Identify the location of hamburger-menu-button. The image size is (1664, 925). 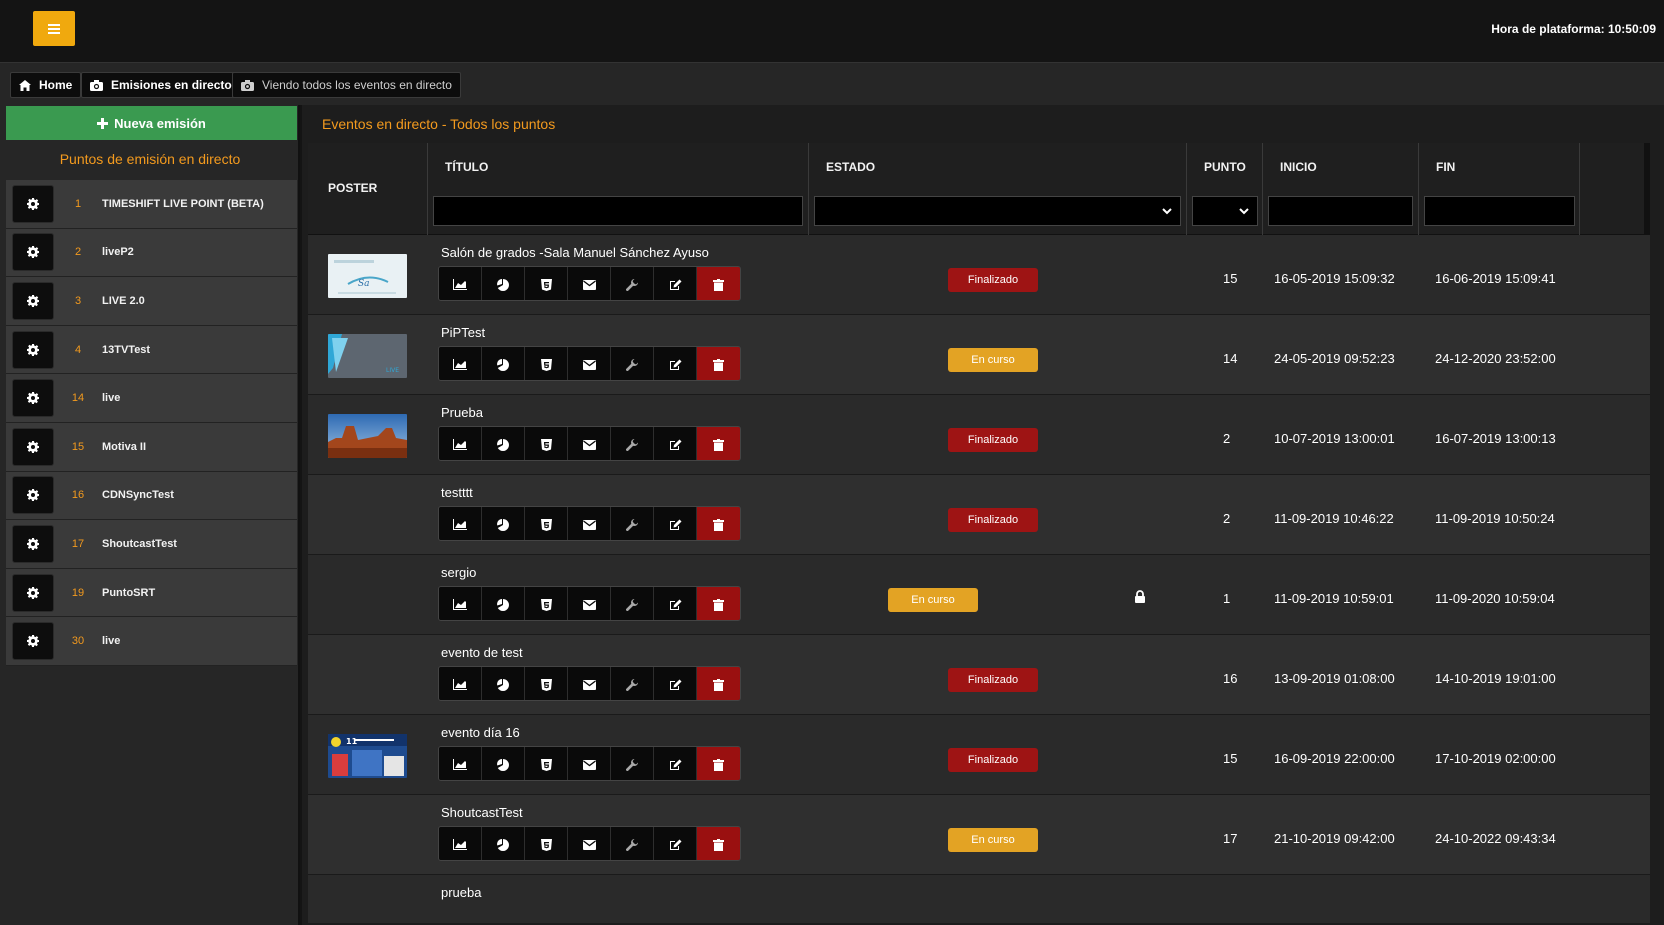
(54, 28).